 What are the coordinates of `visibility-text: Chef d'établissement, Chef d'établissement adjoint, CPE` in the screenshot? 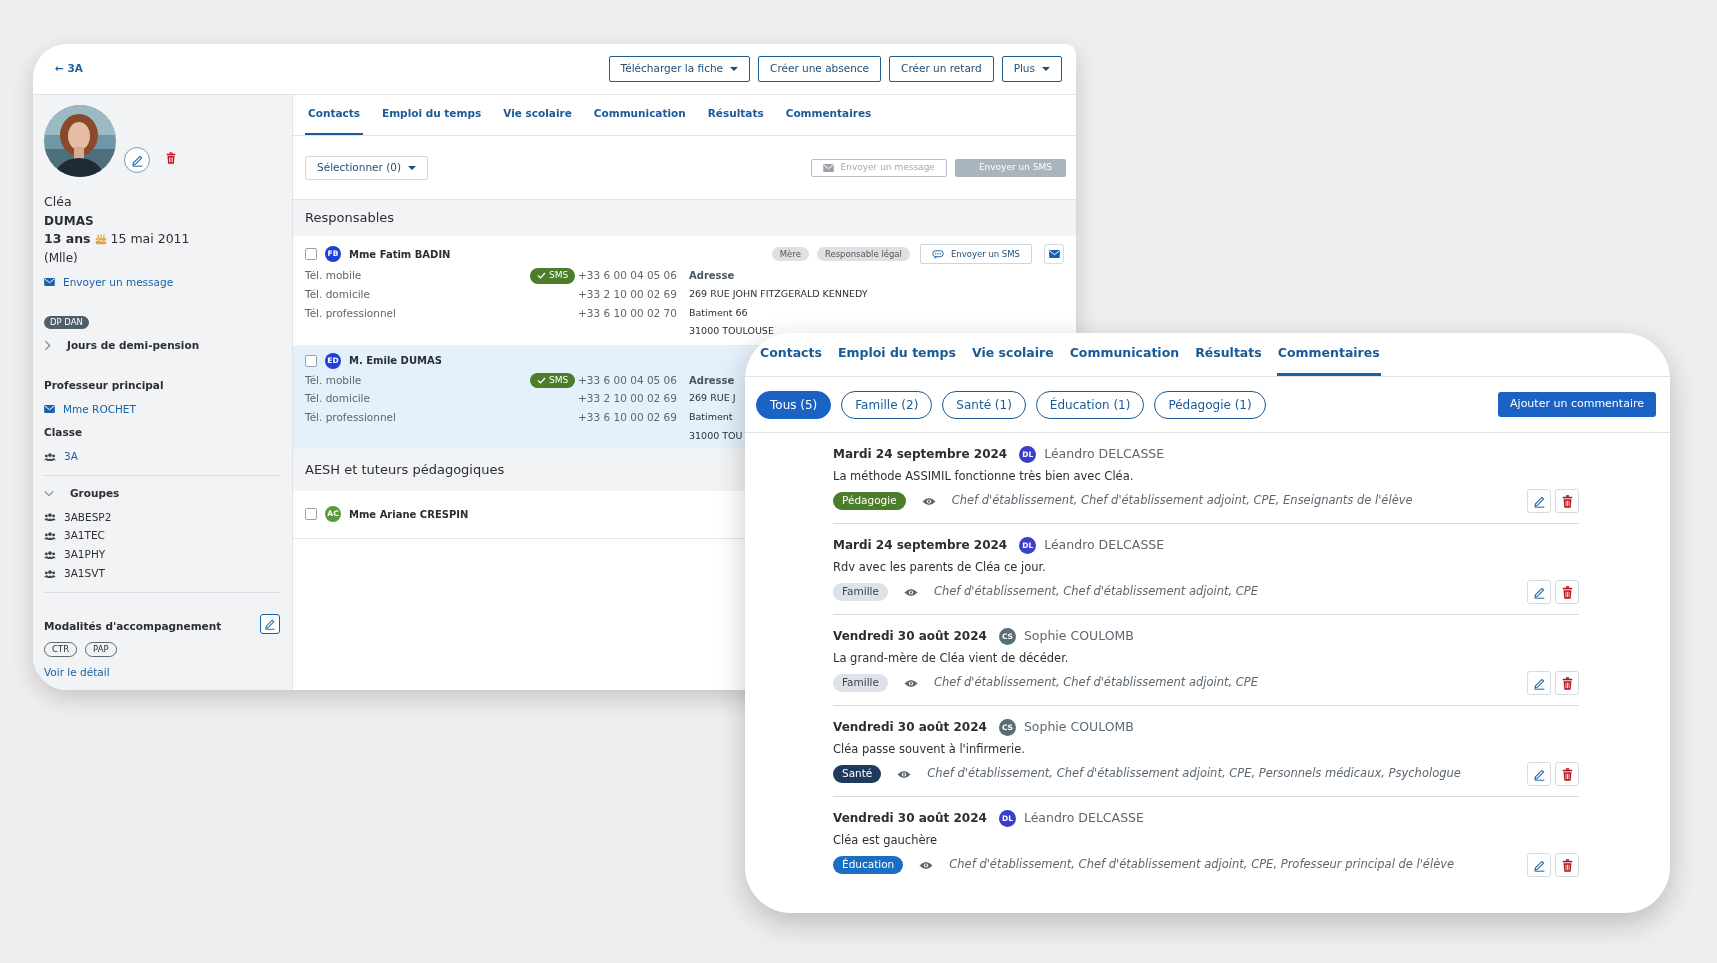 It's located at (1096, 683).